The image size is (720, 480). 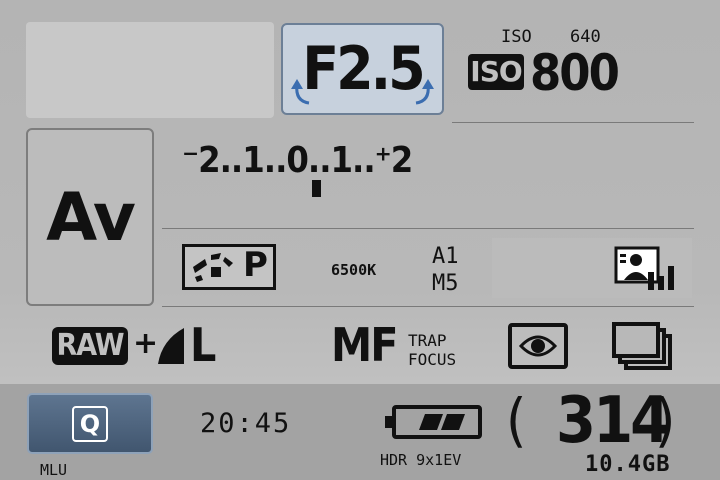 I want to click on aperture-value: F2.5, so click(x=364, y=69).